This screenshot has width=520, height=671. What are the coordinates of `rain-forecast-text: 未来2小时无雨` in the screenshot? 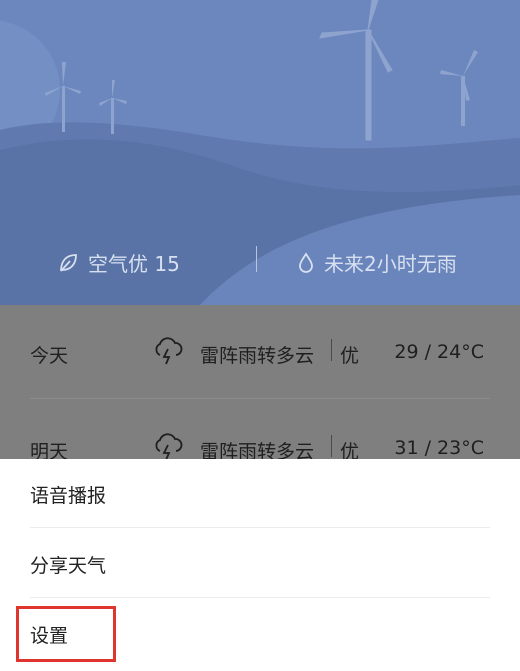 It's located at (390, 264).